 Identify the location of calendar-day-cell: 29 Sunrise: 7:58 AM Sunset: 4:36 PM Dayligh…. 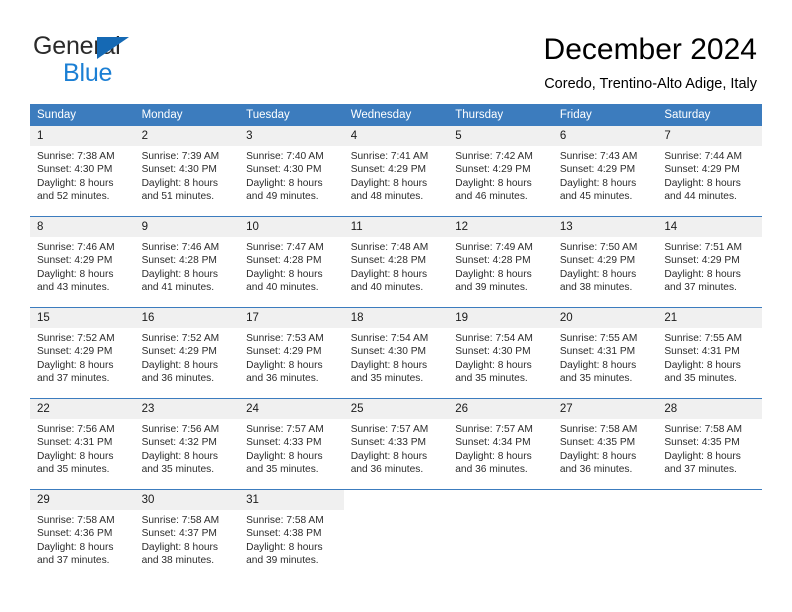
(82, 534).